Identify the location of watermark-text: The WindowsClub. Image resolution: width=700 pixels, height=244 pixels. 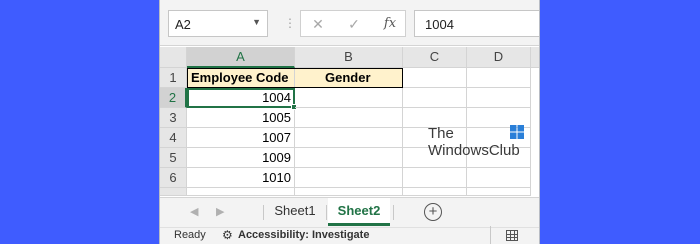
(474, 142).